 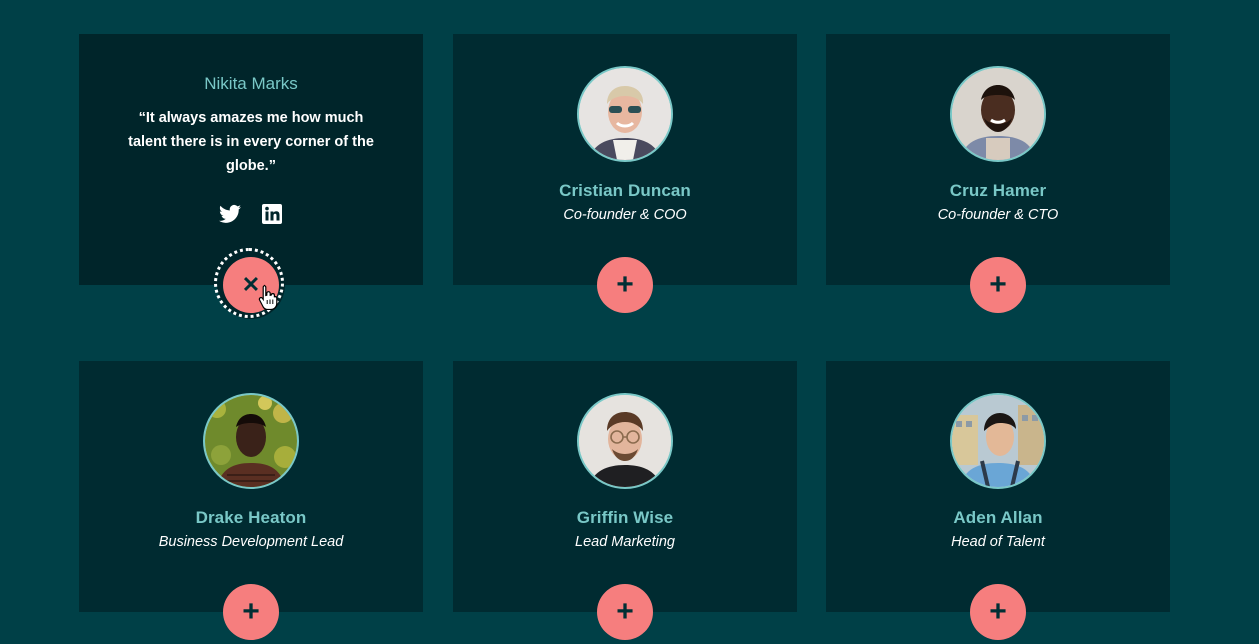 What do you see at coordinates (998, 542) in the screenshot?
I see `member-role: Head of Talent` at bounding box center [998, 542].